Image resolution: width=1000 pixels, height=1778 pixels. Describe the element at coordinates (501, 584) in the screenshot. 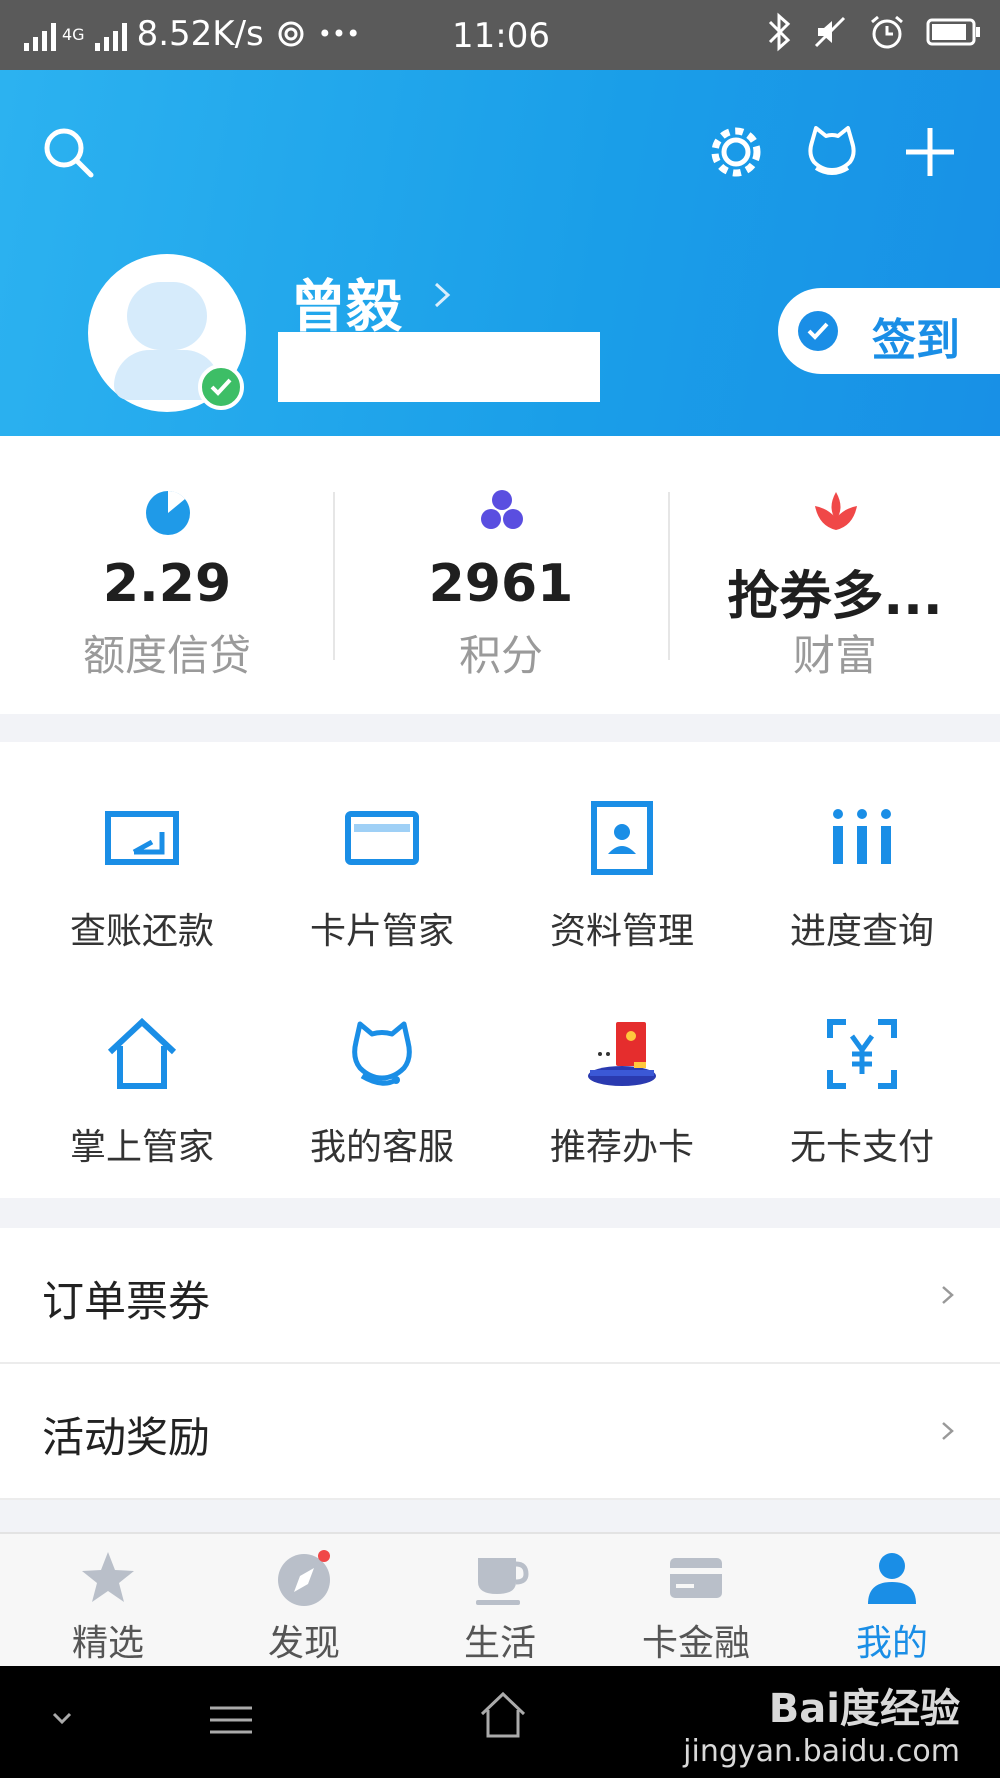

I see `stat-value: 2961` at that location.